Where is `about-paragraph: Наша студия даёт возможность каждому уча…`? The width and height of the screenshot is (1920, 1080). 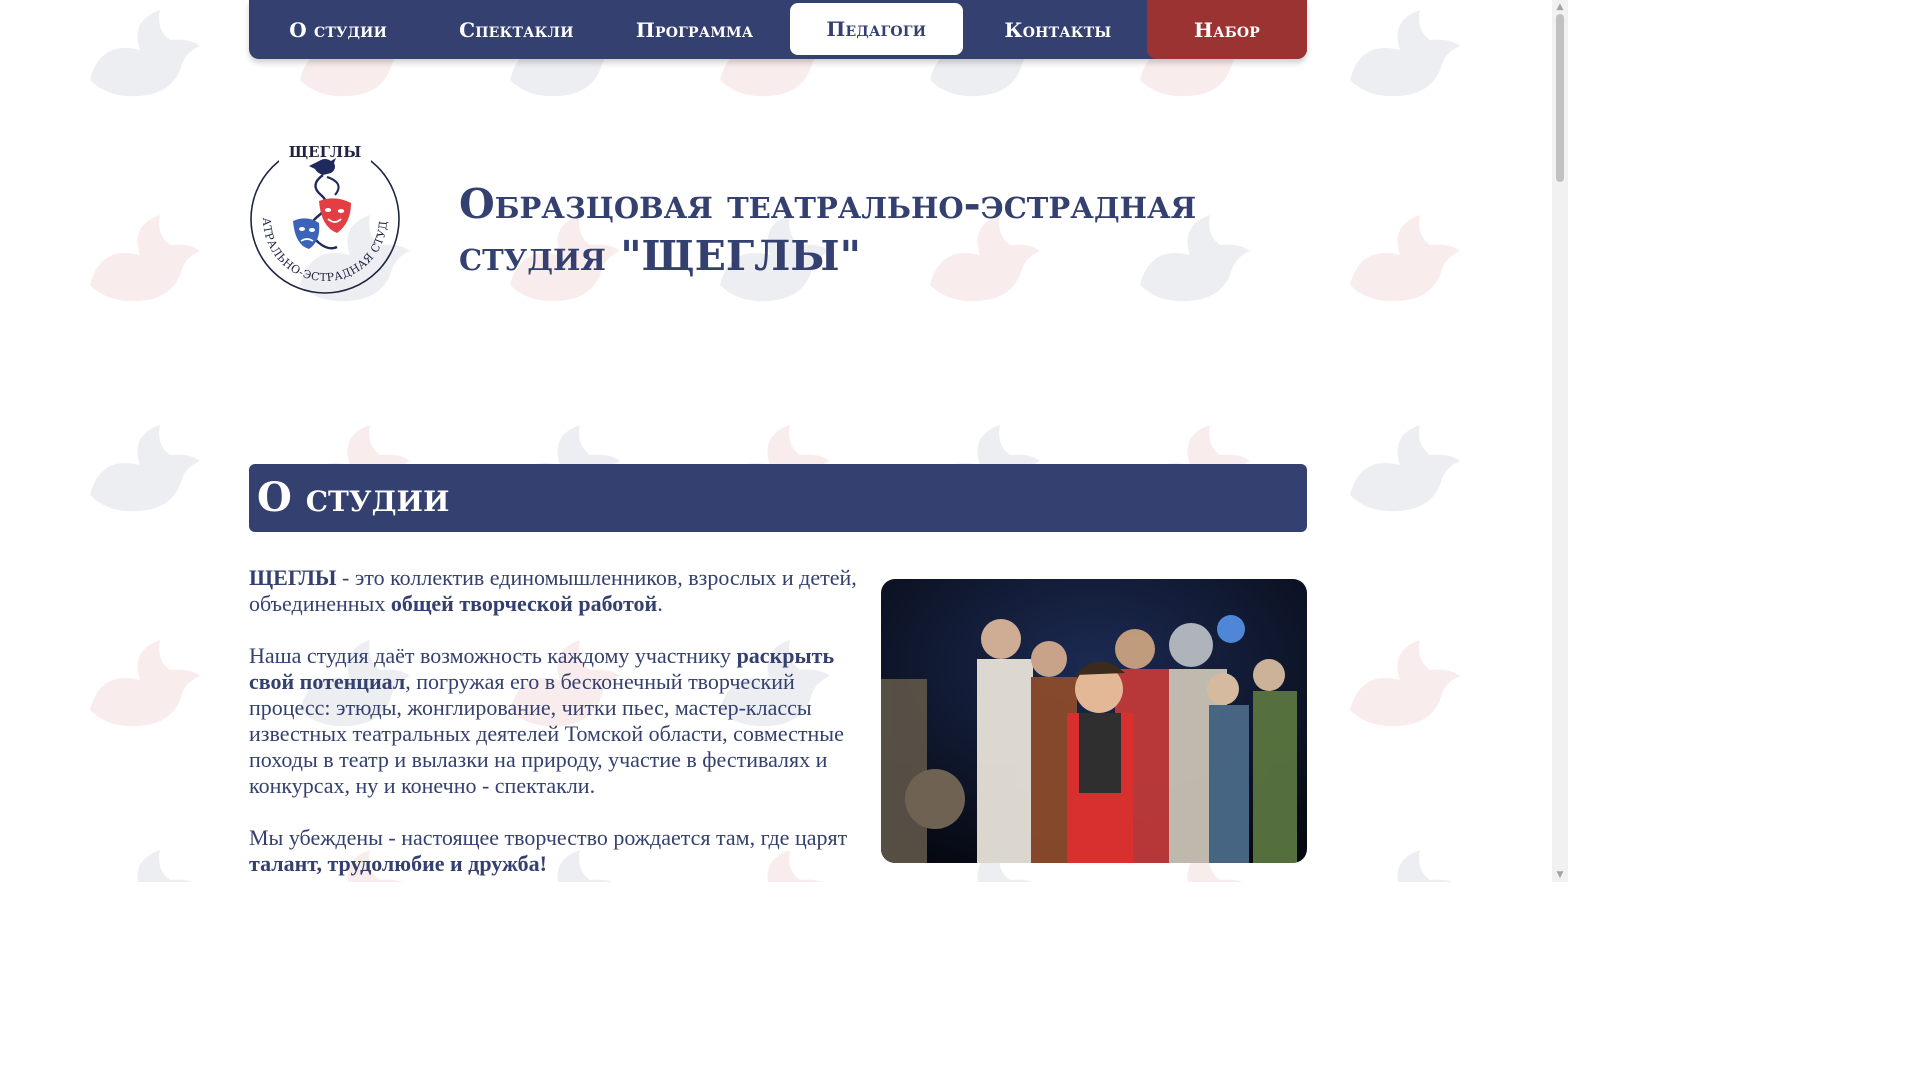 about-paragraph: Наша студия даёт возможность каждому уча… is located at coordinates (546, 720).